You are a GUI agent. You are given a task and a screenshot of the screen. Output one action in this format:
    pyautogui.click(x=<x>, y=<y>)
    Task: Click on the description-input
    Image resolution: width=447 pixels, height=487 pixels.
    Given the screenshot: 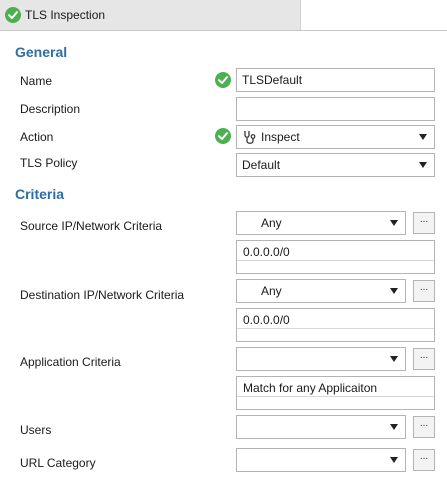 What is the action you would take?
    pyautogui.click(x=335, y=109)
    